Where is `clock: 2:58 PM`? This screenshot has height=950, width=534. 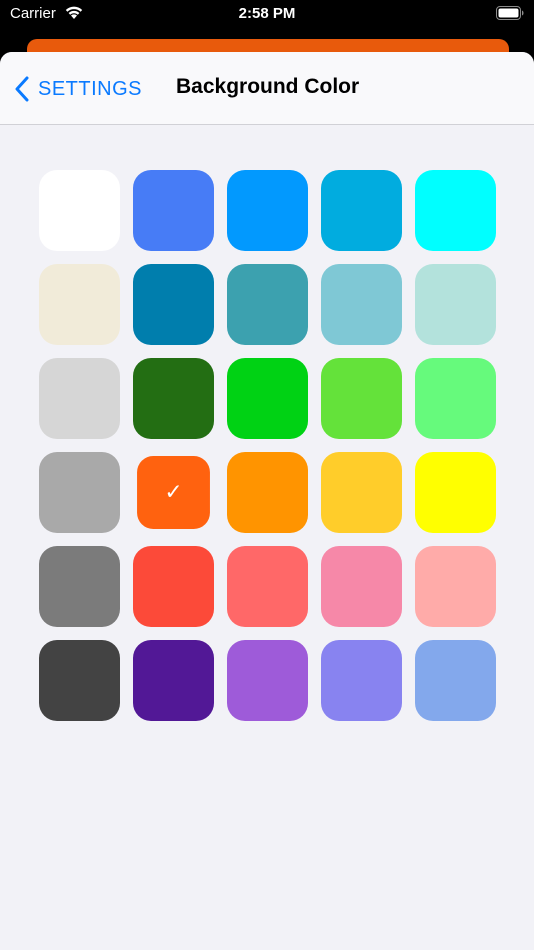 clock: 2:58 PM is located at coordinates (267, 13).